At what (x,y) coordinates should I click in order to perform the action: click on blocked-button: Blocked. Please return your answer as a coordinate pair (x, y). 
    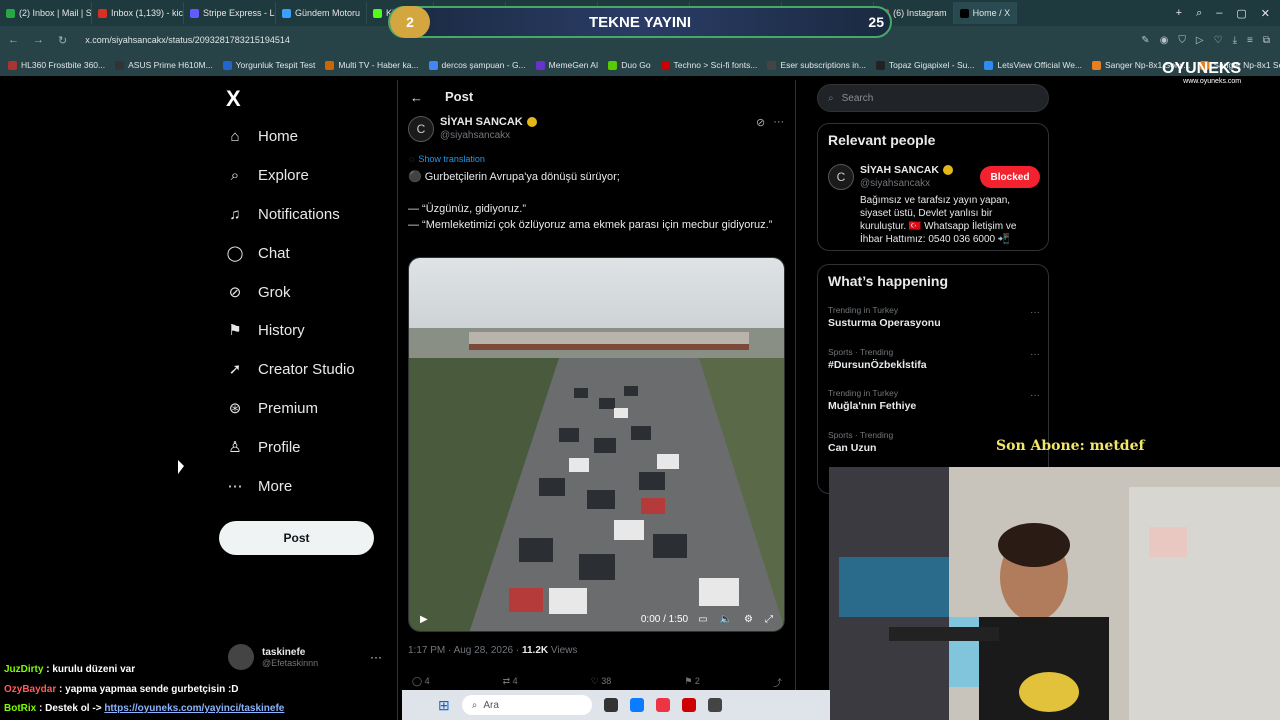
    Looking at the image, I should click on (1010, 177).